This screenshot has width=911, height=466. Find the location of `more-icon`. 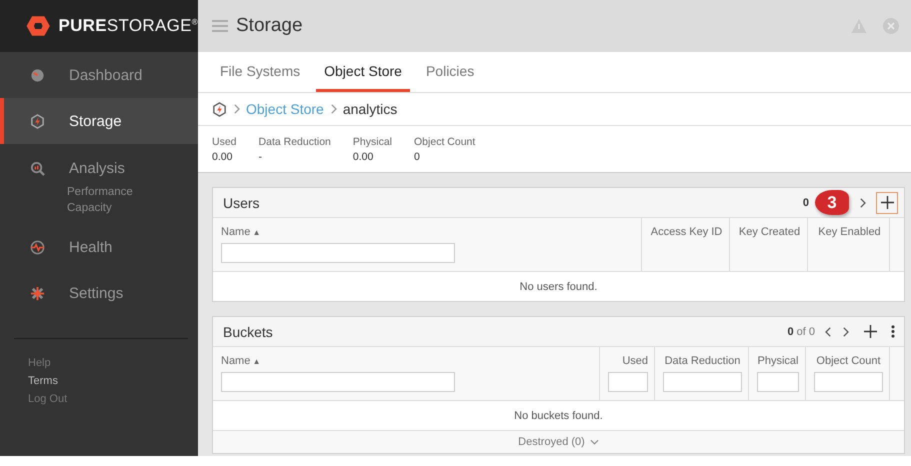

more-icon is located at coordinates (893, 331).